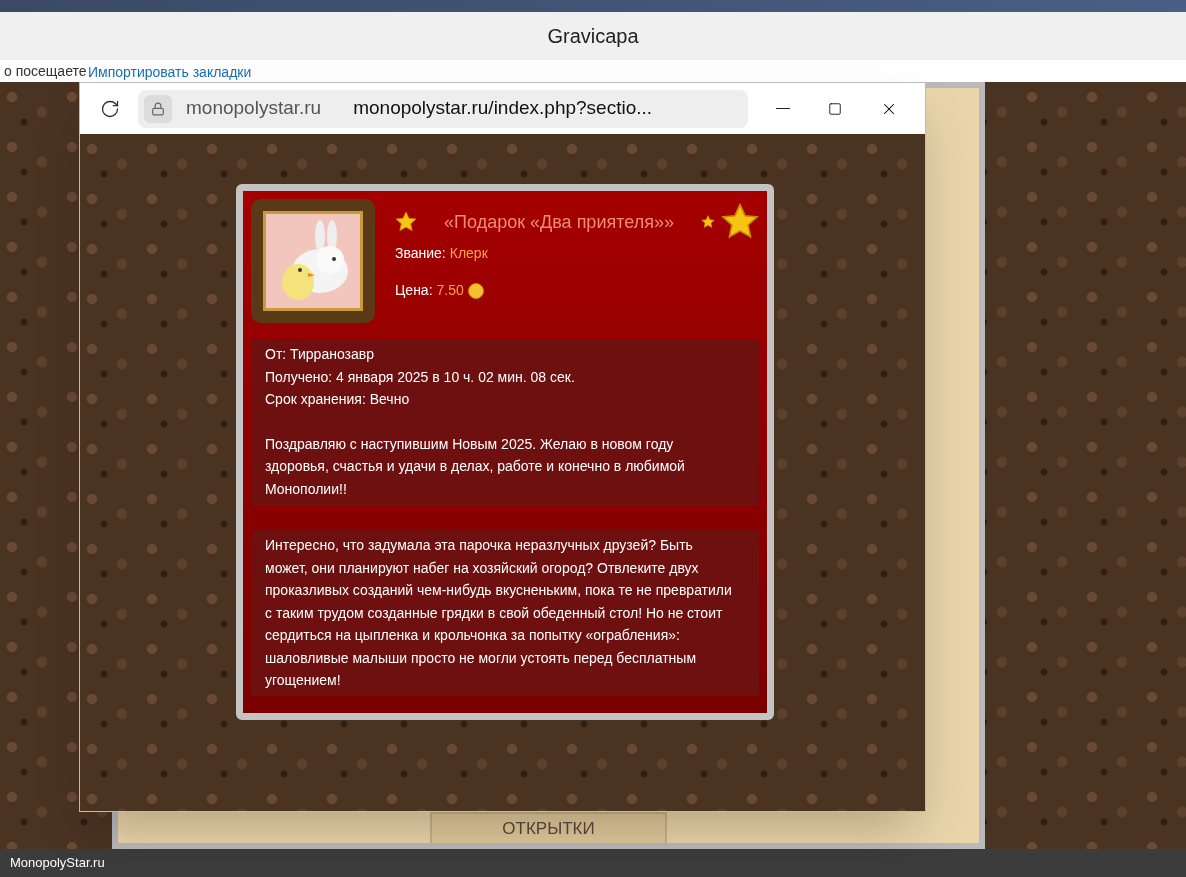  I want to click on reload-icon, so click(110, 108).